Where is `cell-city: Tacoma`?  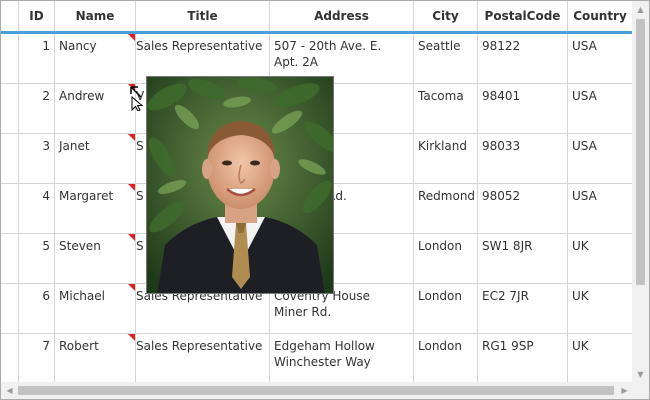 cell-city: Tacoma is located at coordinates (446, 108).